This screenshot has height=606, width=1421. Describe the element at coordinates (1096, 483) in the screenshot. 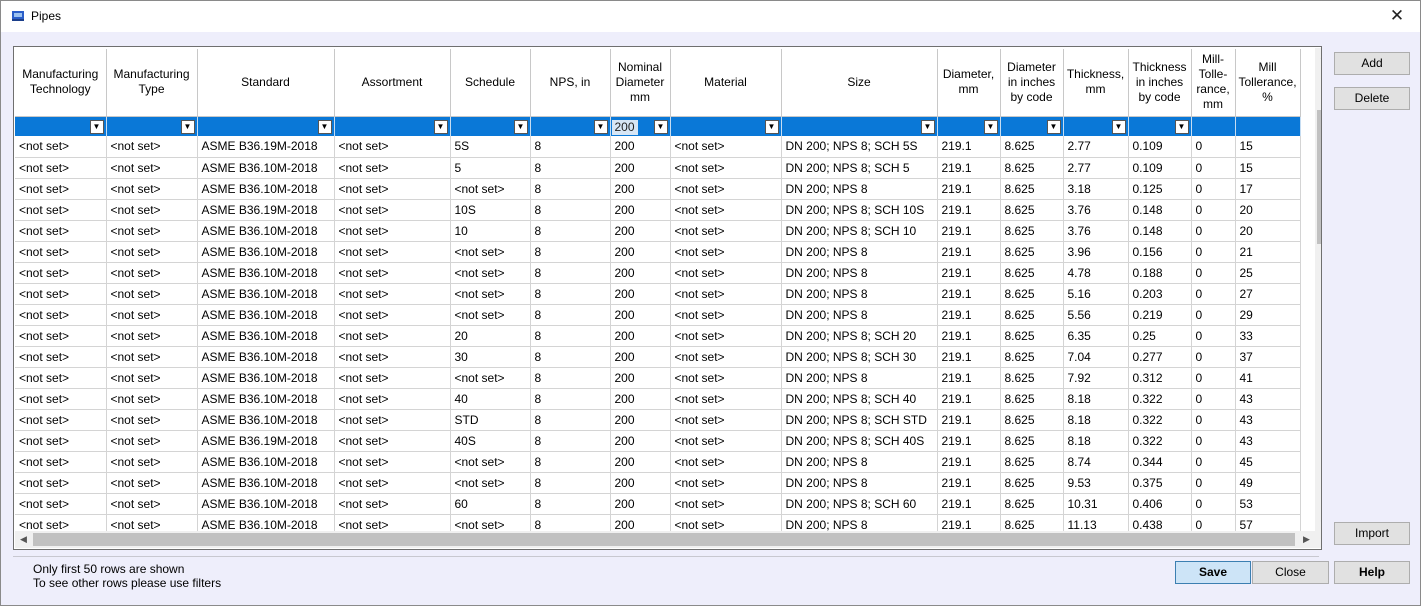

I see `table-cell: 9.53` at that location.